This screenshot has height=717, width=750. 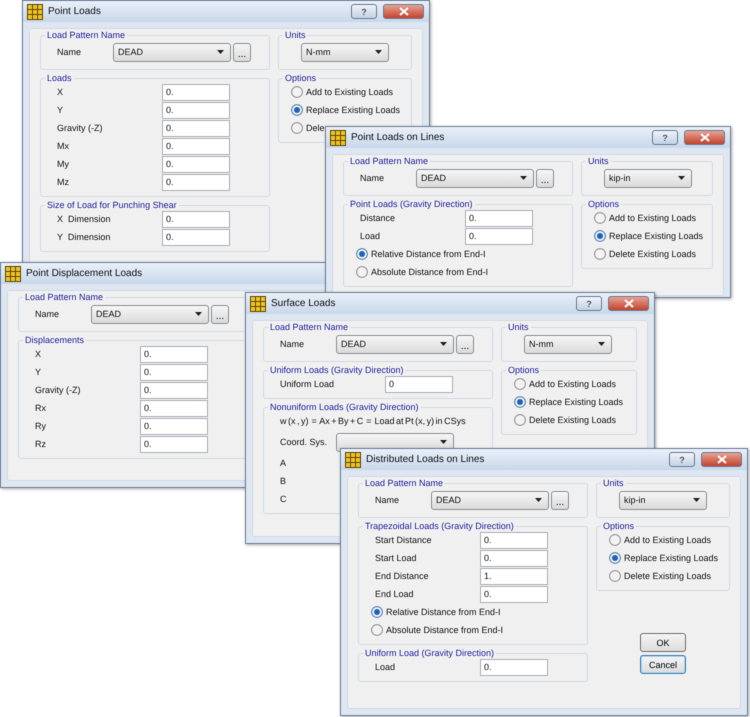 What do you see at coordinates (439, 526) in the screenshot?
I see `group-title: Trapezoidal Loads (Gravity Direction)` at bounding box center [439, 526].